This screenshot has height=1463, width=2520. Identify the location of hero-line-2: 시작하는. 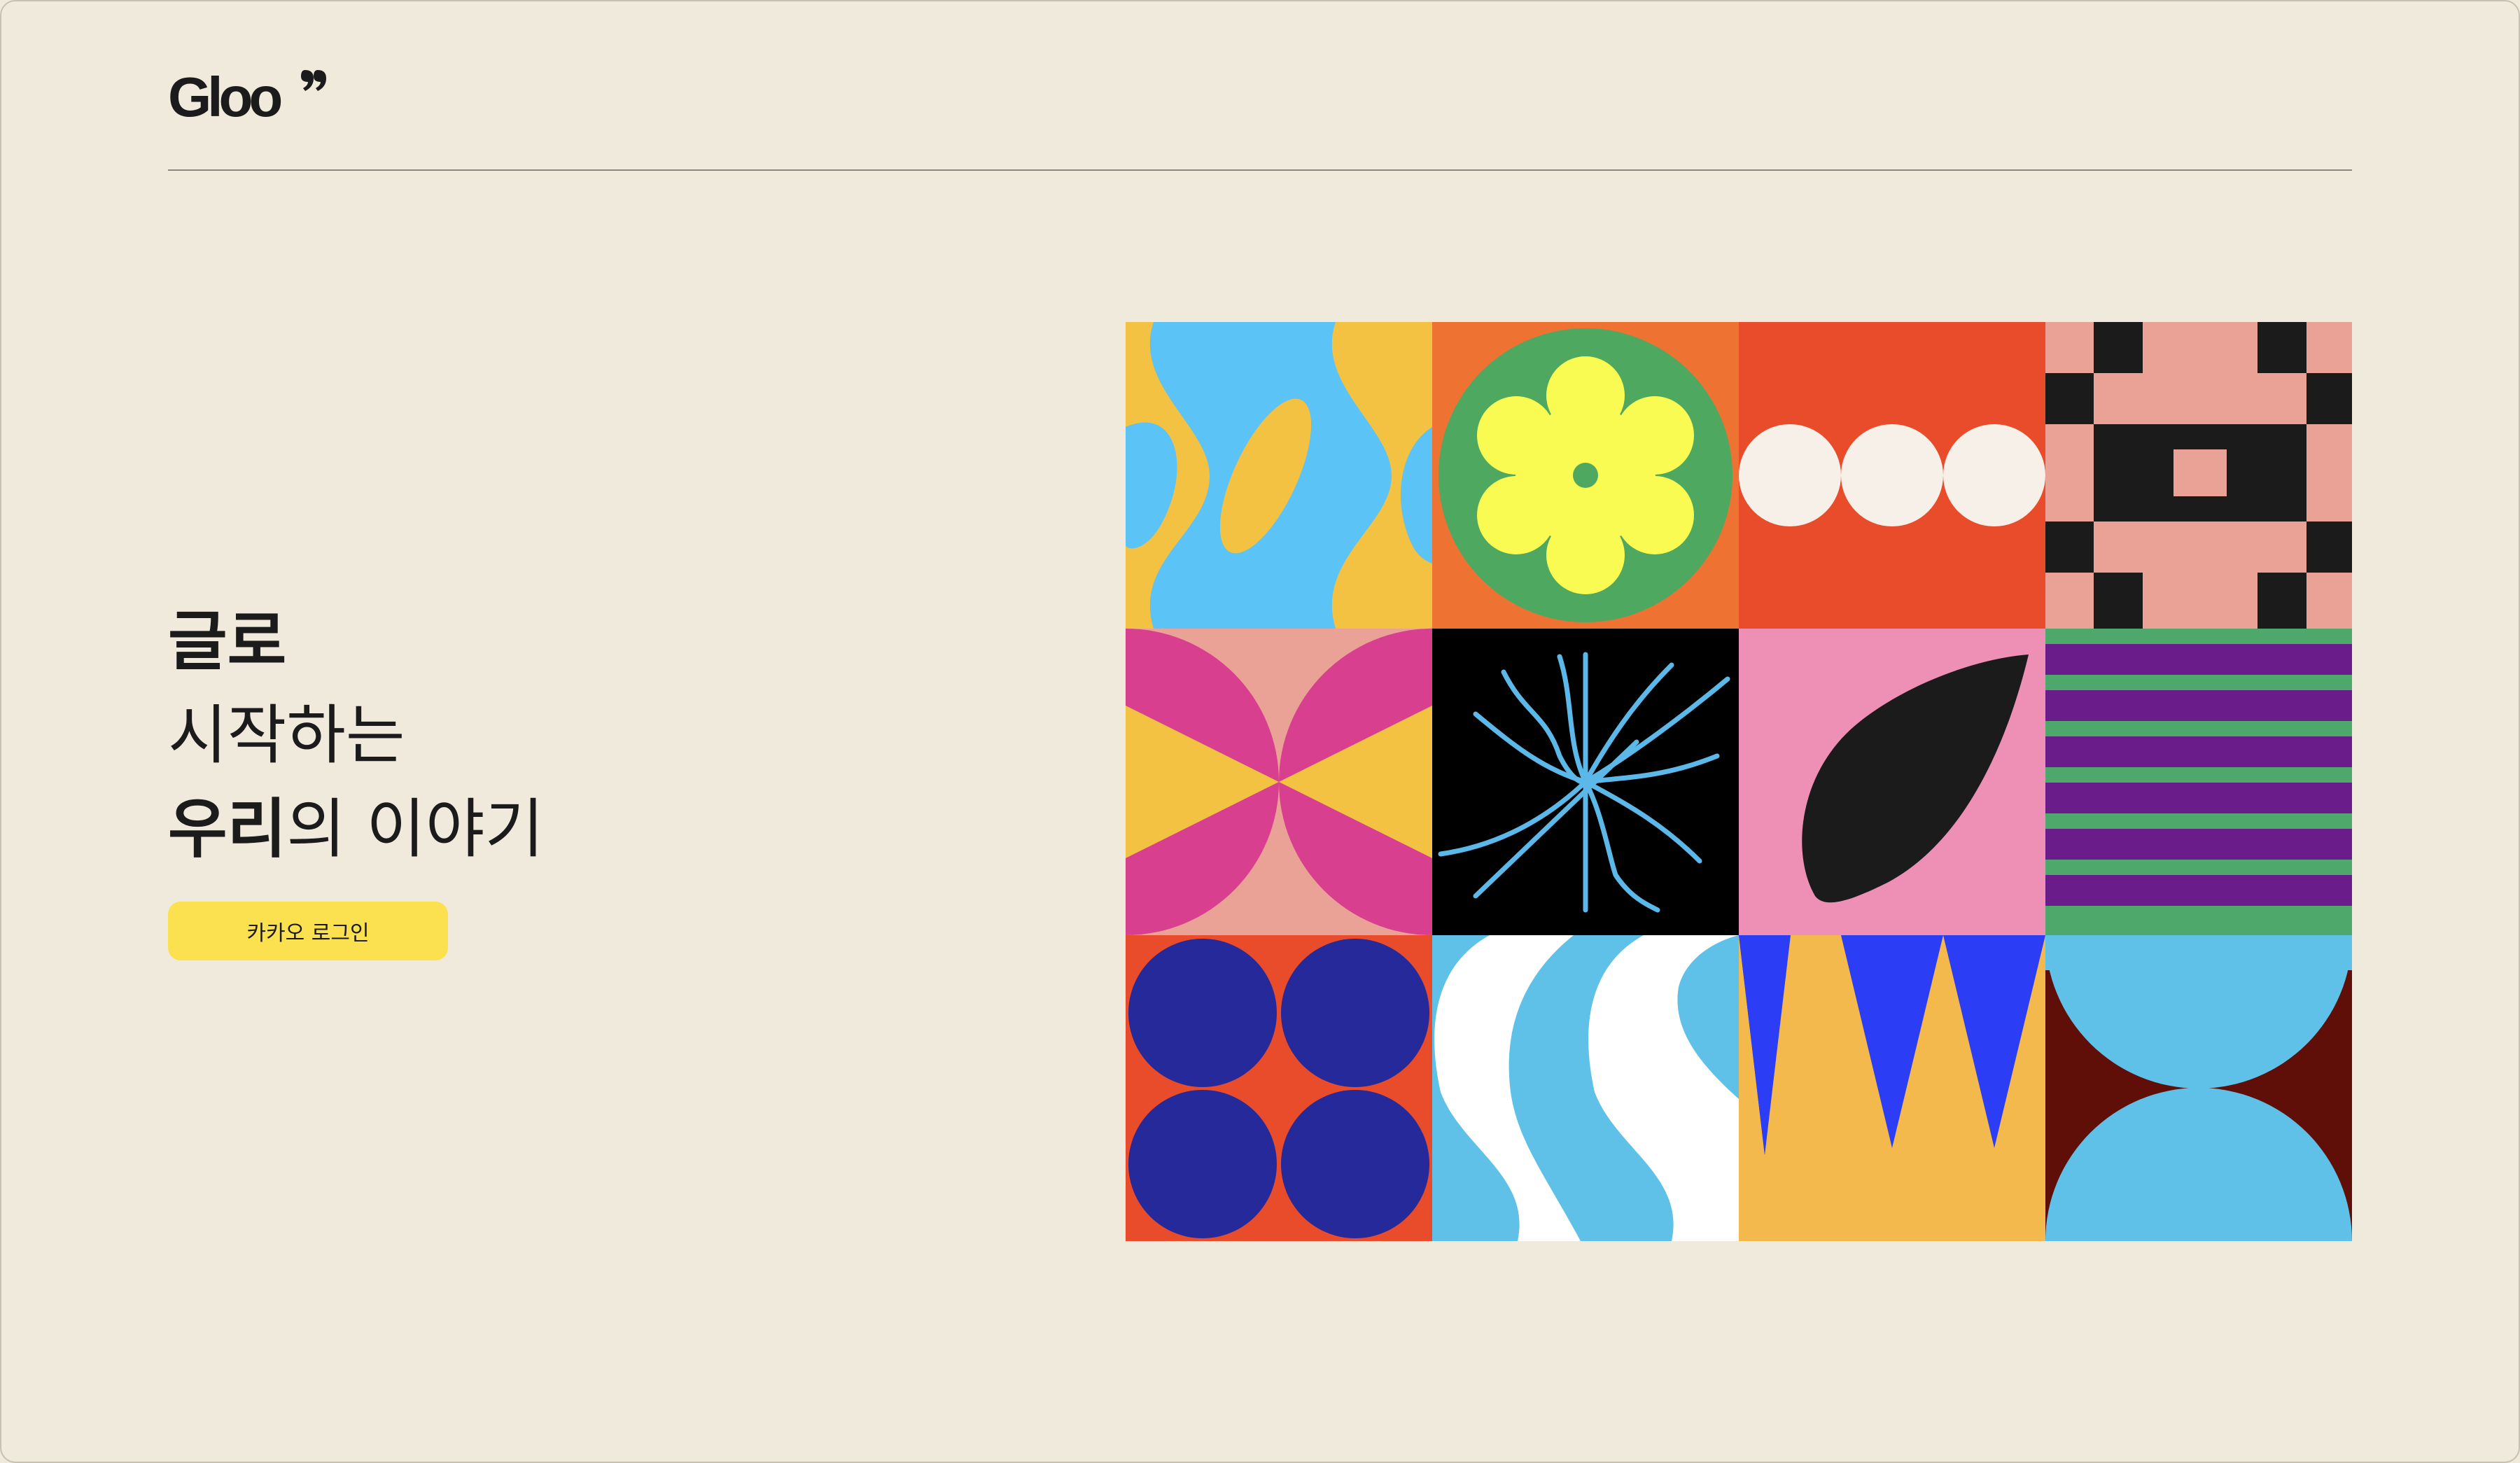
(286, 735).